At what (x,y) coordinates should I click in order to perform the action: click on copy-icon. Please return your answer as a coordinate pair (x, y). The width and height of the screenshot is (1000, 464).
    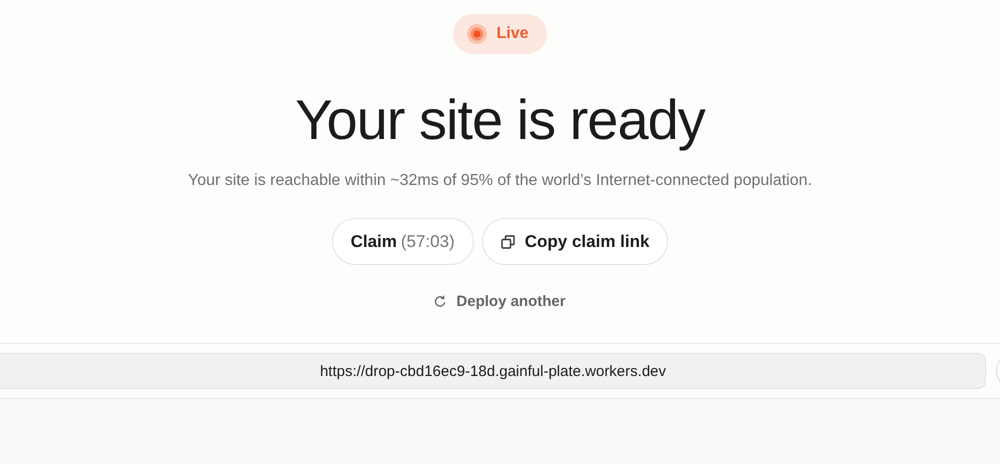
    Looking at the image, I should click on (507, 241).